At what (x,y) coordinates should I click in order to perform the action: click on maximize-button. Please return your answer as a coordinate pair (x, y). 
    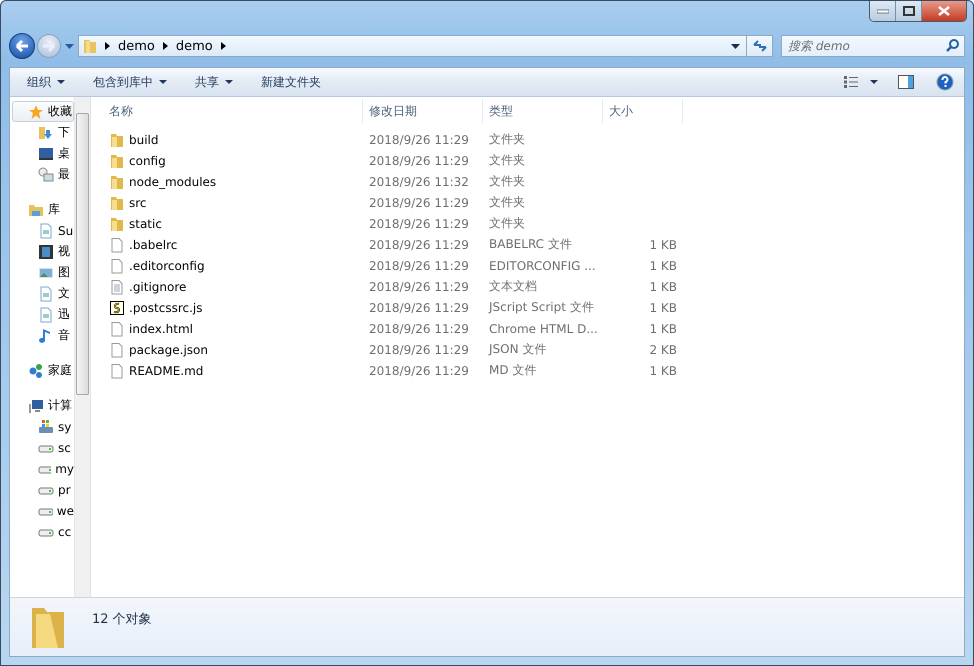
    Looking at the image, I should click on (909, 11).